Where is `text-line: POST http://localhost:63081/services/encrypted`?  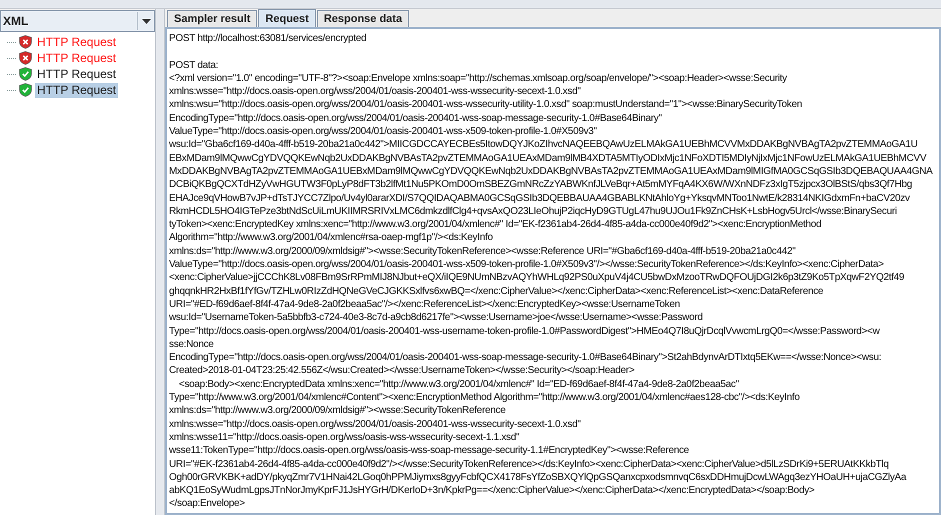
text-line: POST http://localhost:63081/services/encrypted is located at coordinates (267, 38).